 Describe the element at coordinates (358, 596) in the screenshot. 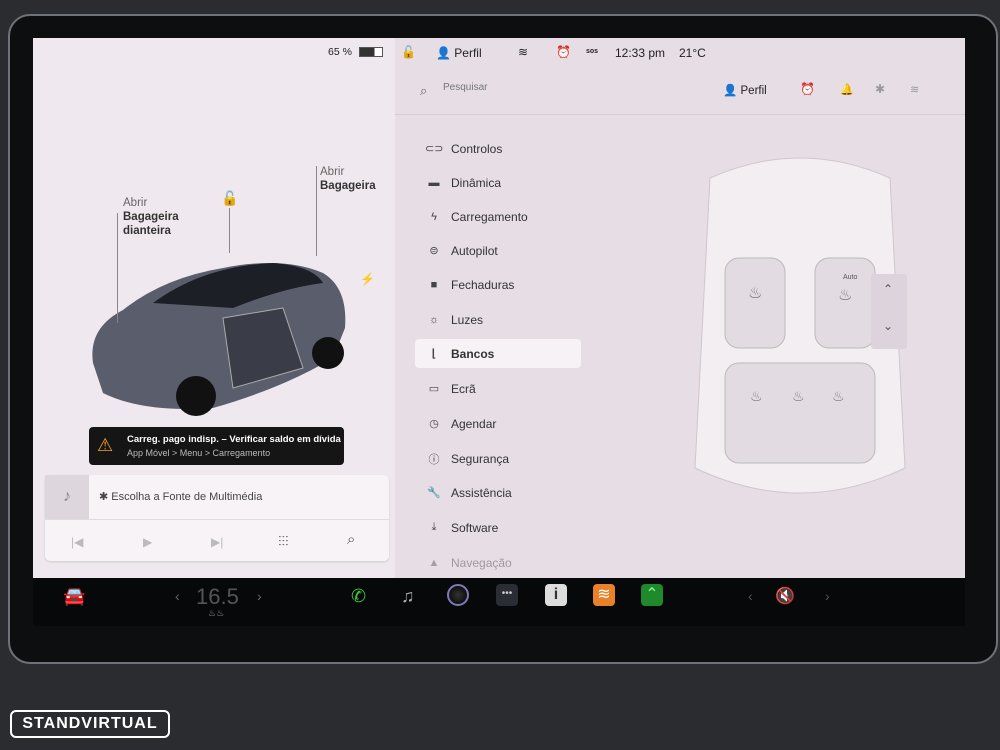

I see `phone-icon: ✆` at that location.